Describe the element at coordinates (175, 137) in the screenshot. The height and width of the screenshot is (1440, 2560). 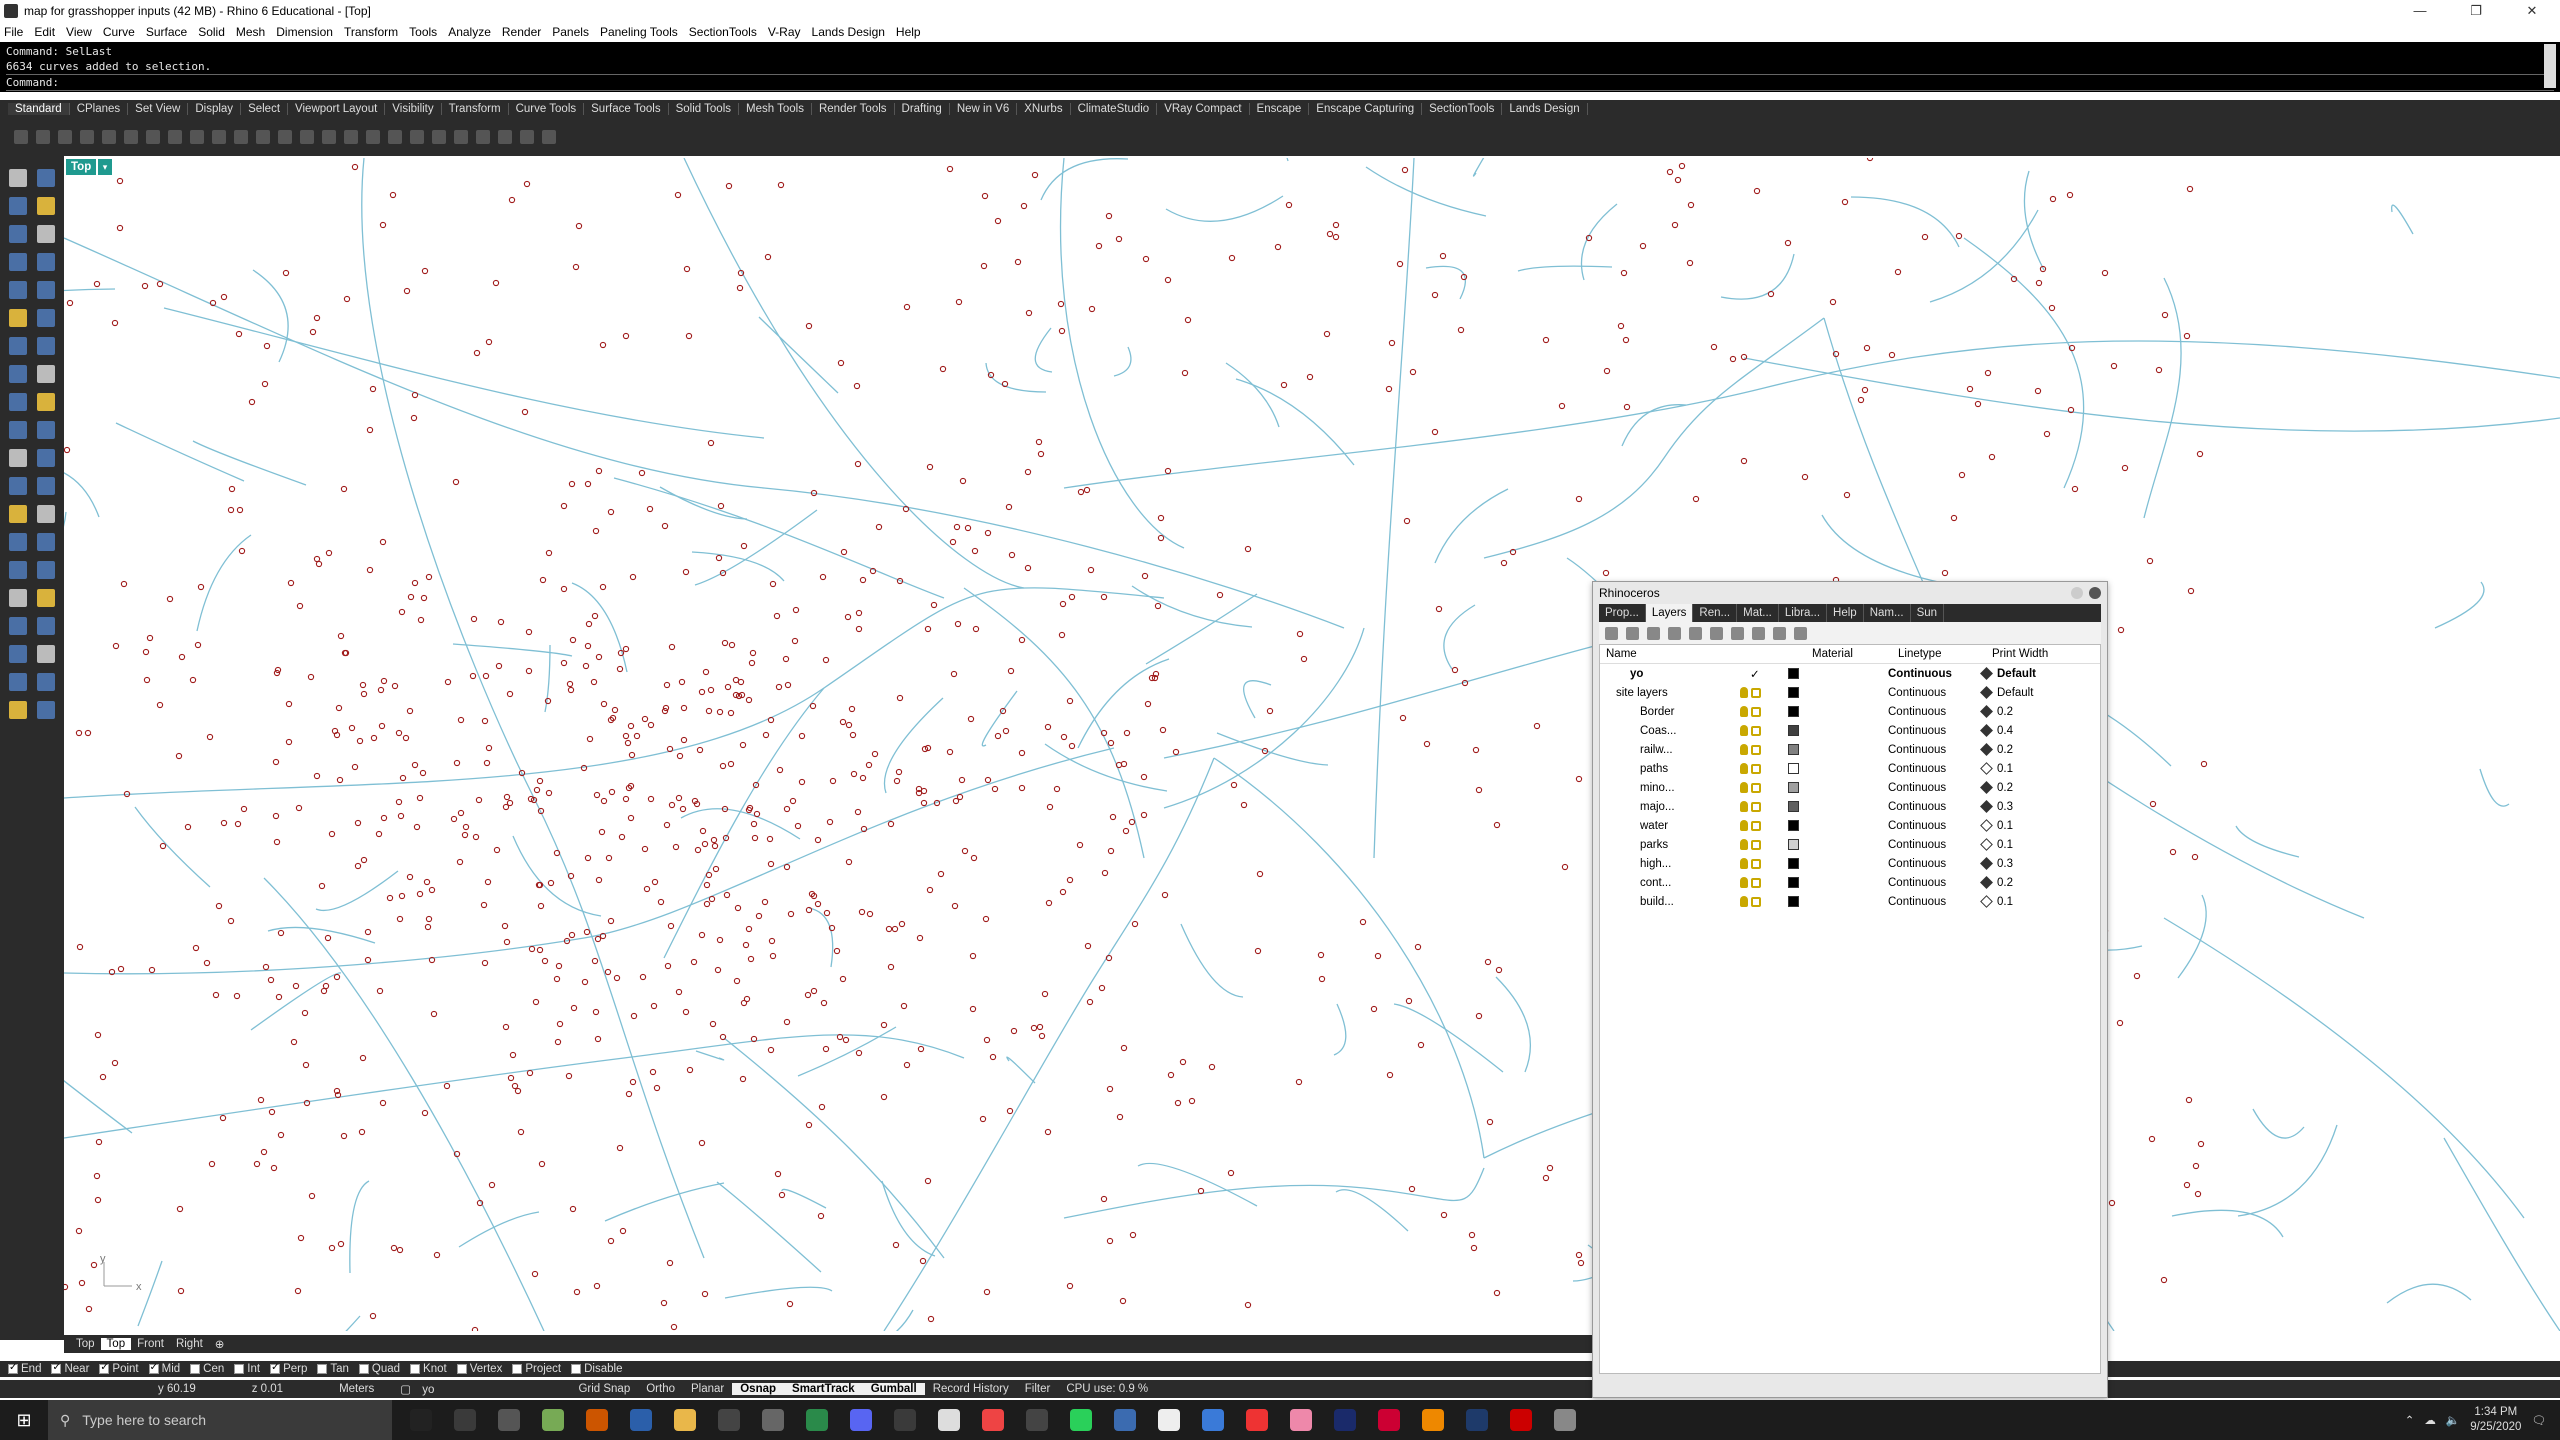
I see `undo-icon` at that location.